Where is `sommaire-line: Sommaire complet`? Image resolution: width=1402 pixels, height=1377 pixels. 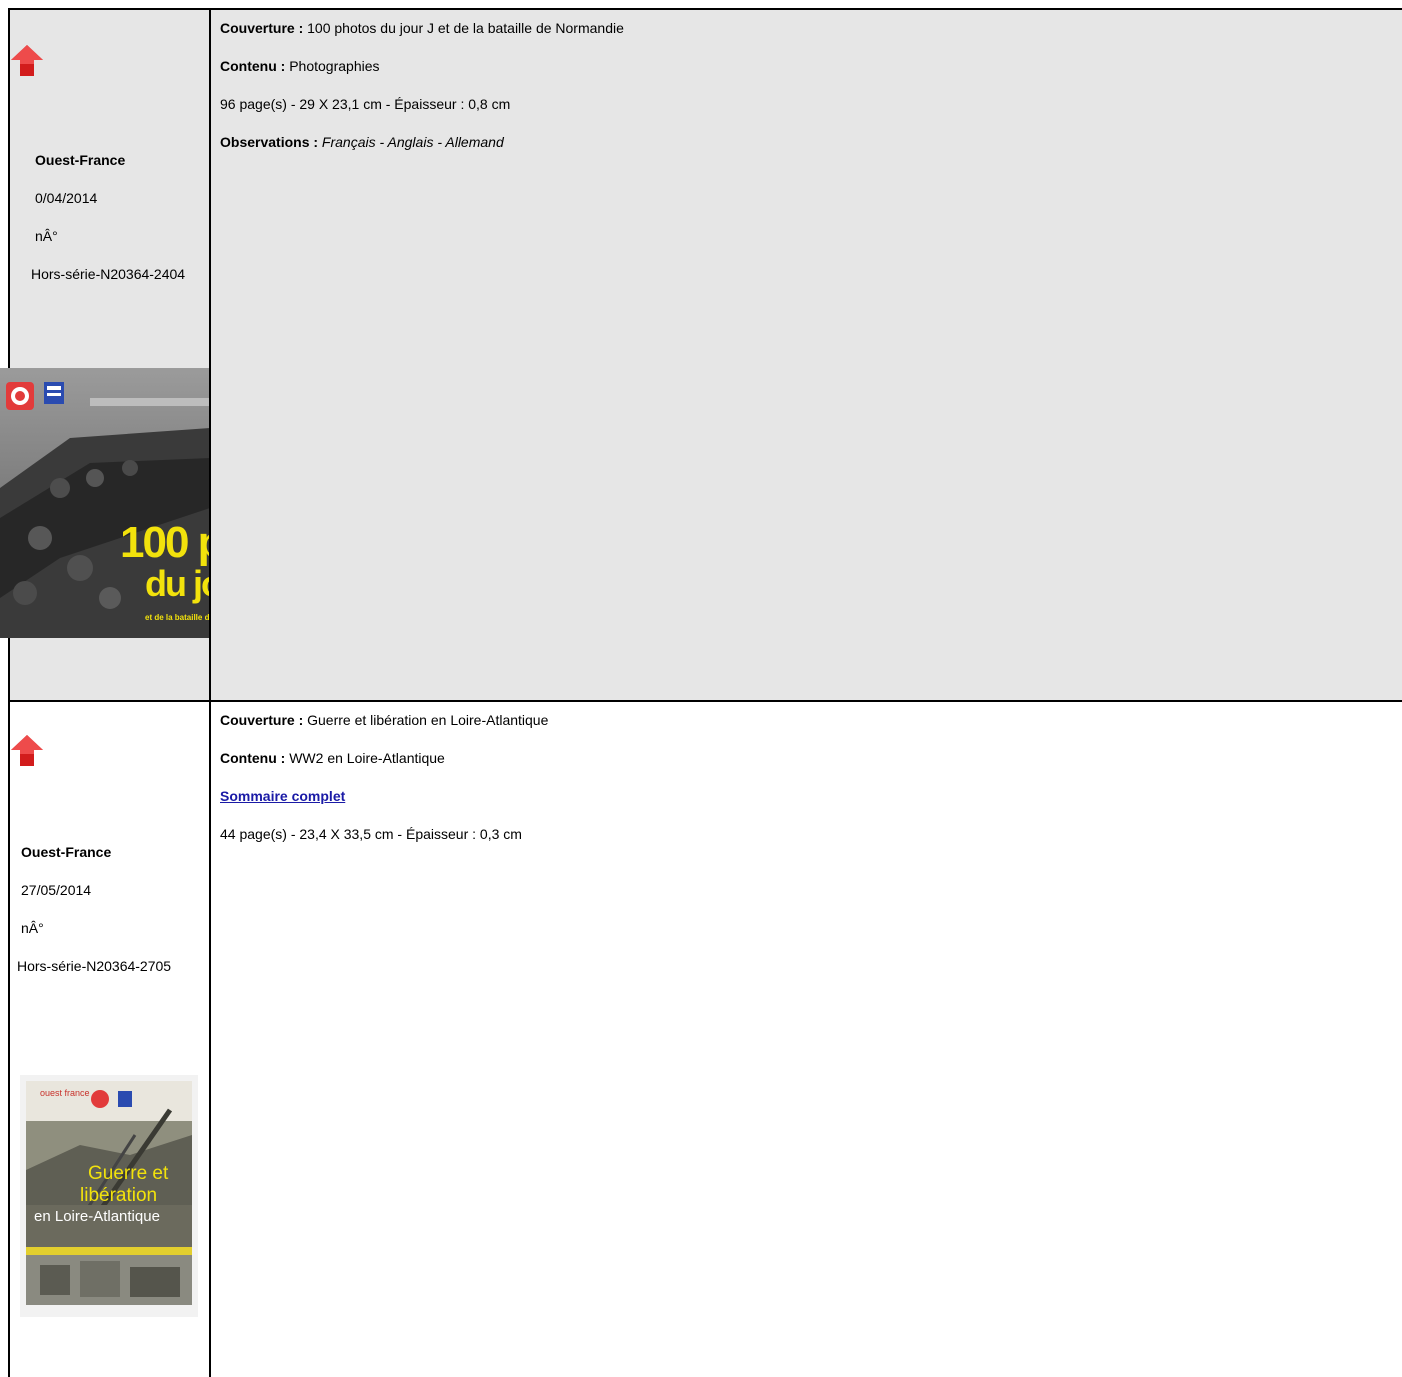 sommaire-line: Sommaire complet is located at coordinates (282, 796).